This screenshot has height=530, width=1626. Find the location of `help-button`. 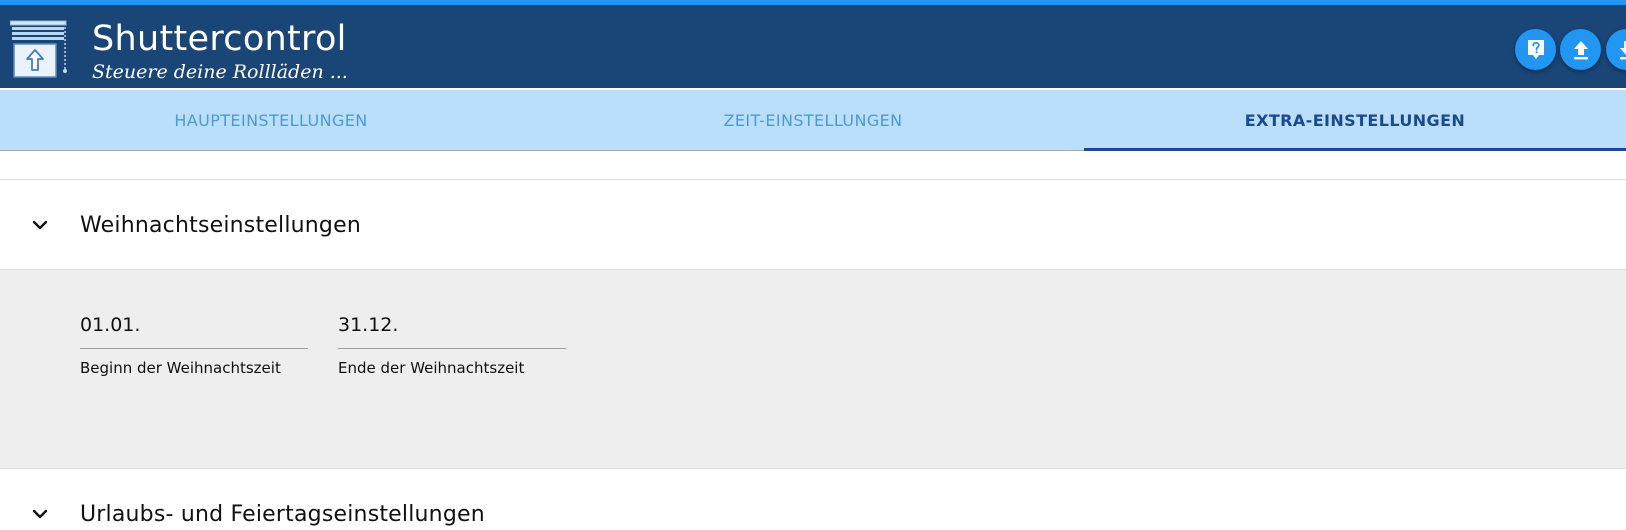

help-button is located at coordinates (1535, 49).